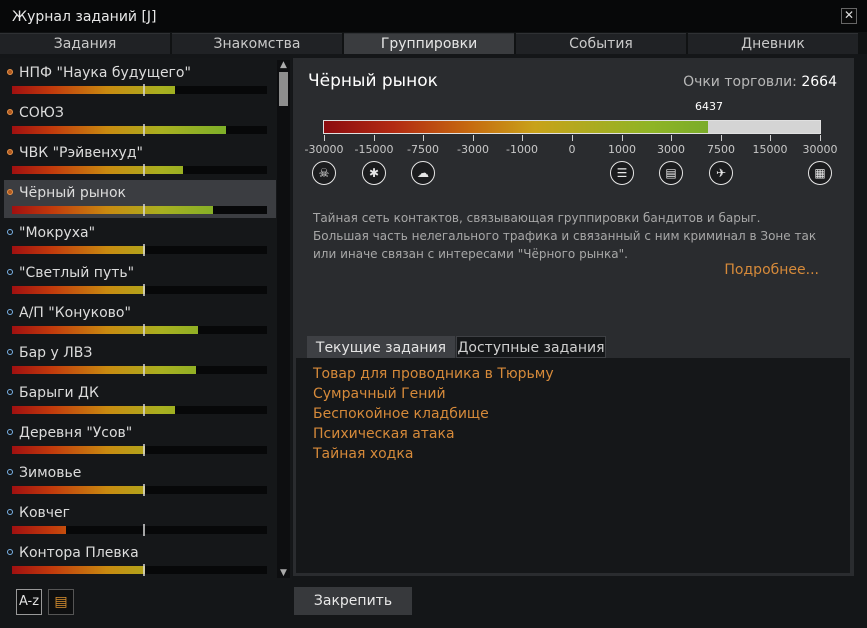  I want to click on quest-item: Беспокойное кладбище, so click(401, 414).